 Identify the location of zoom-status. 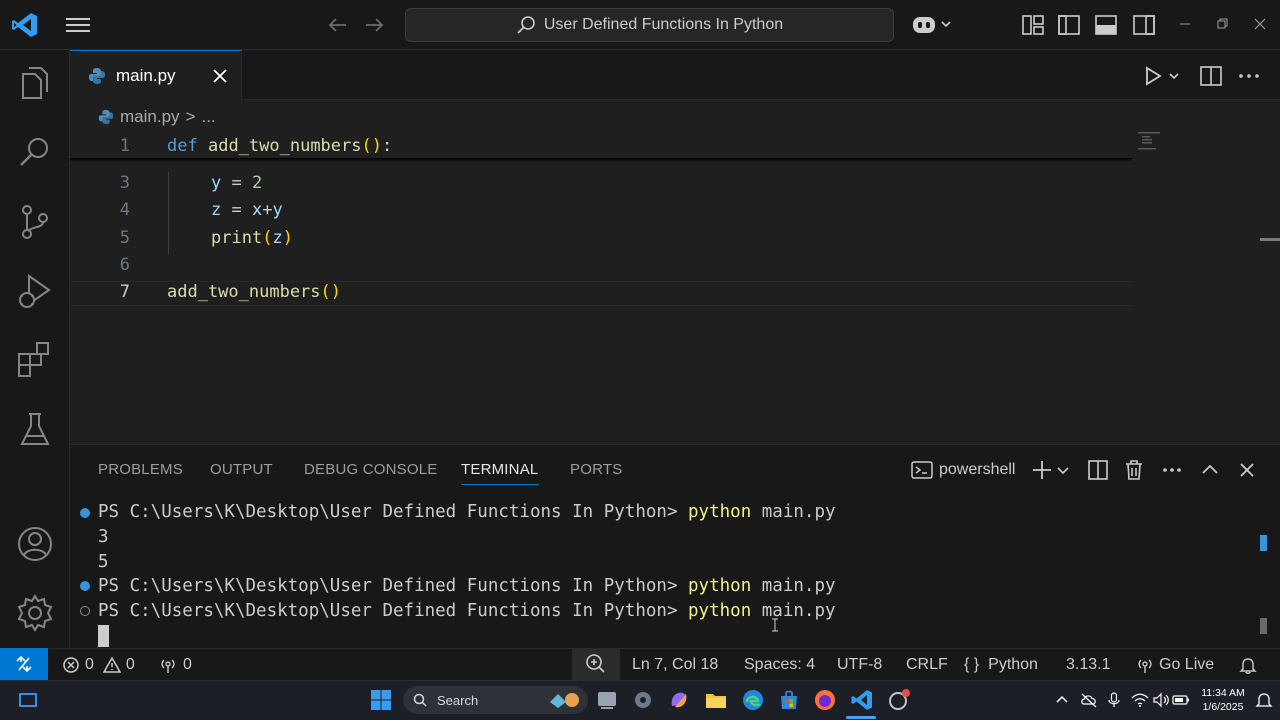
(596, 664).